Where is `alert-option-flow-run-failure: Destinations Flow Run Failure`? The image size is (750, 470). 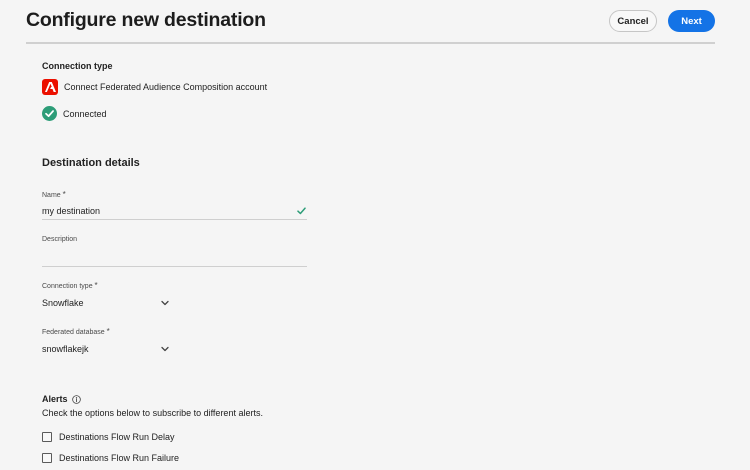 alert-option-flow-run-failure: Destinations Flow Run Failure is located at coordinates (110, 458).